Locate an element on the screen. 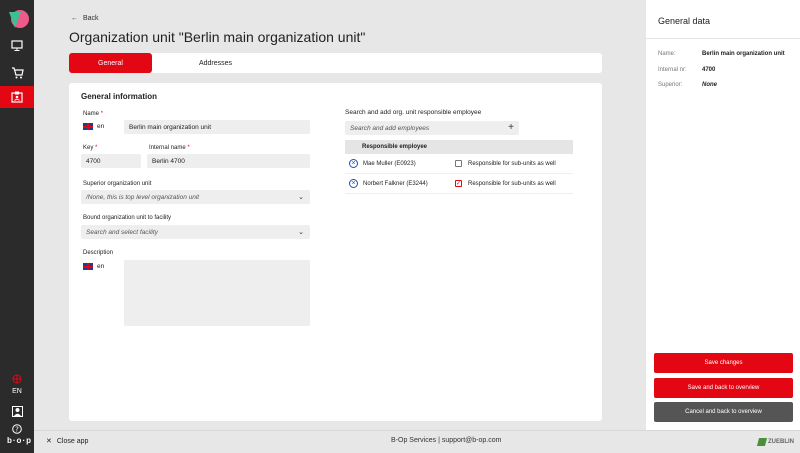 The height and width of the screenshot is (453, 800). panel-name-row: Name: Berlin main organization unit is located at coordinates (721, 54).